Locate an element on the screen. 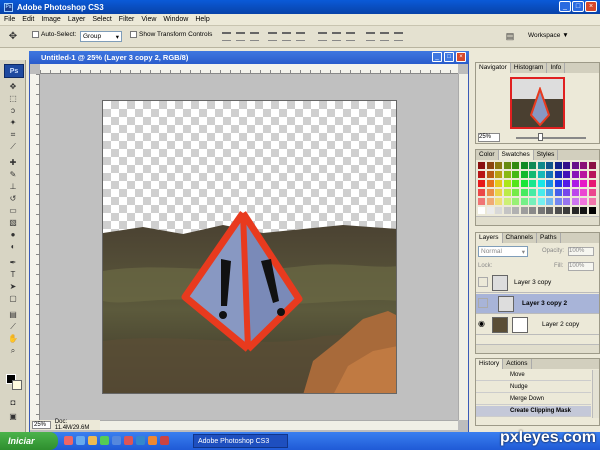 The width and height of the screenshot is (600, 450). tab-paths: Paths is located at coordinates (549, 238).